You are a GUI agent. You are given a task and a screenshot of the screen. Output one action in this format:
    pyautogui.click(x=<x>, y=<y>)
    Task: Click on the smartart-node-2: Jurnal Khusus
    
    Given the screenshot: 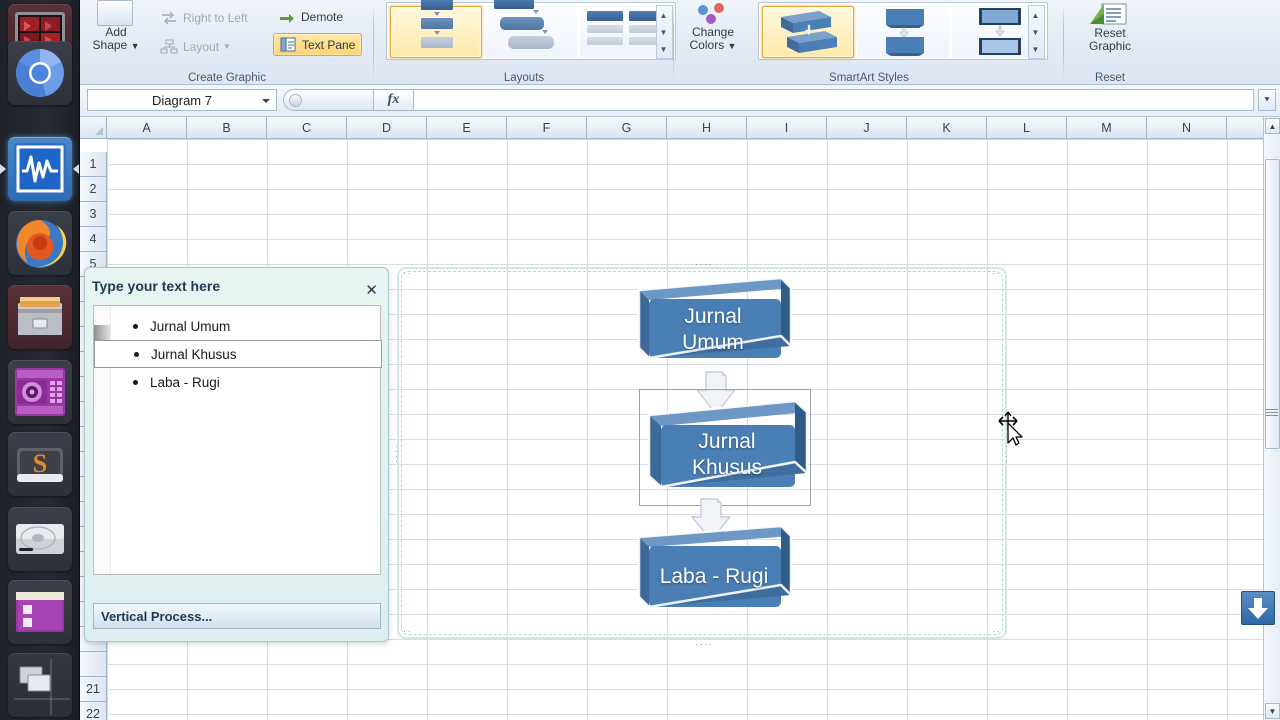 What is the action you would take?
    pyautogui.click(x=727, y=449)
    